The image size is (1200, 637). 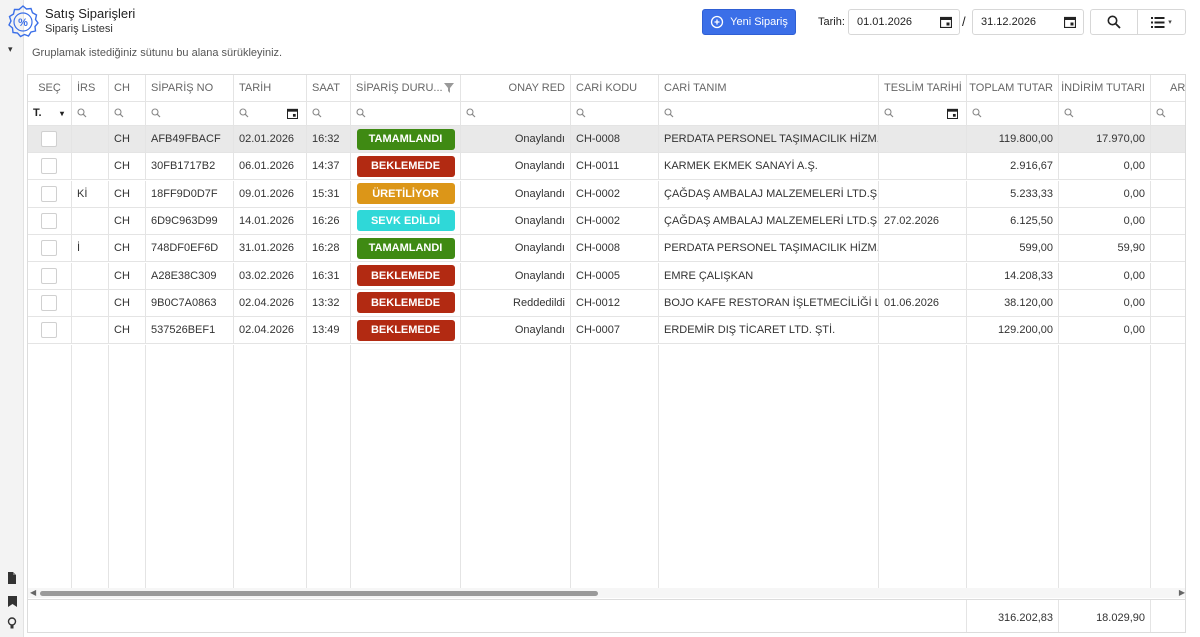 What do you see at coordinates (1028, 22) in the screenshot?
I see `date-to-field: 31.12.2026` at bounding box center [1028, 22].